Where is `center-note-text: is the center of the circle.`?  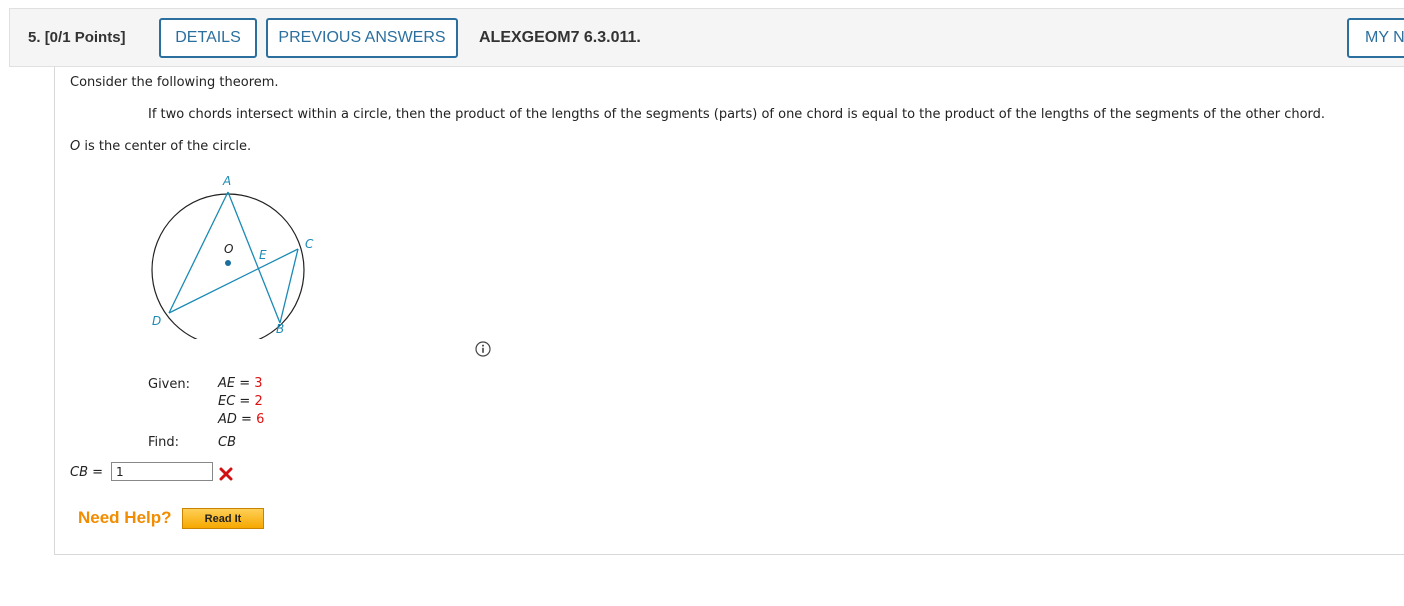 center-note-text: is the center of the circle. is located at coordinates (166, 146).